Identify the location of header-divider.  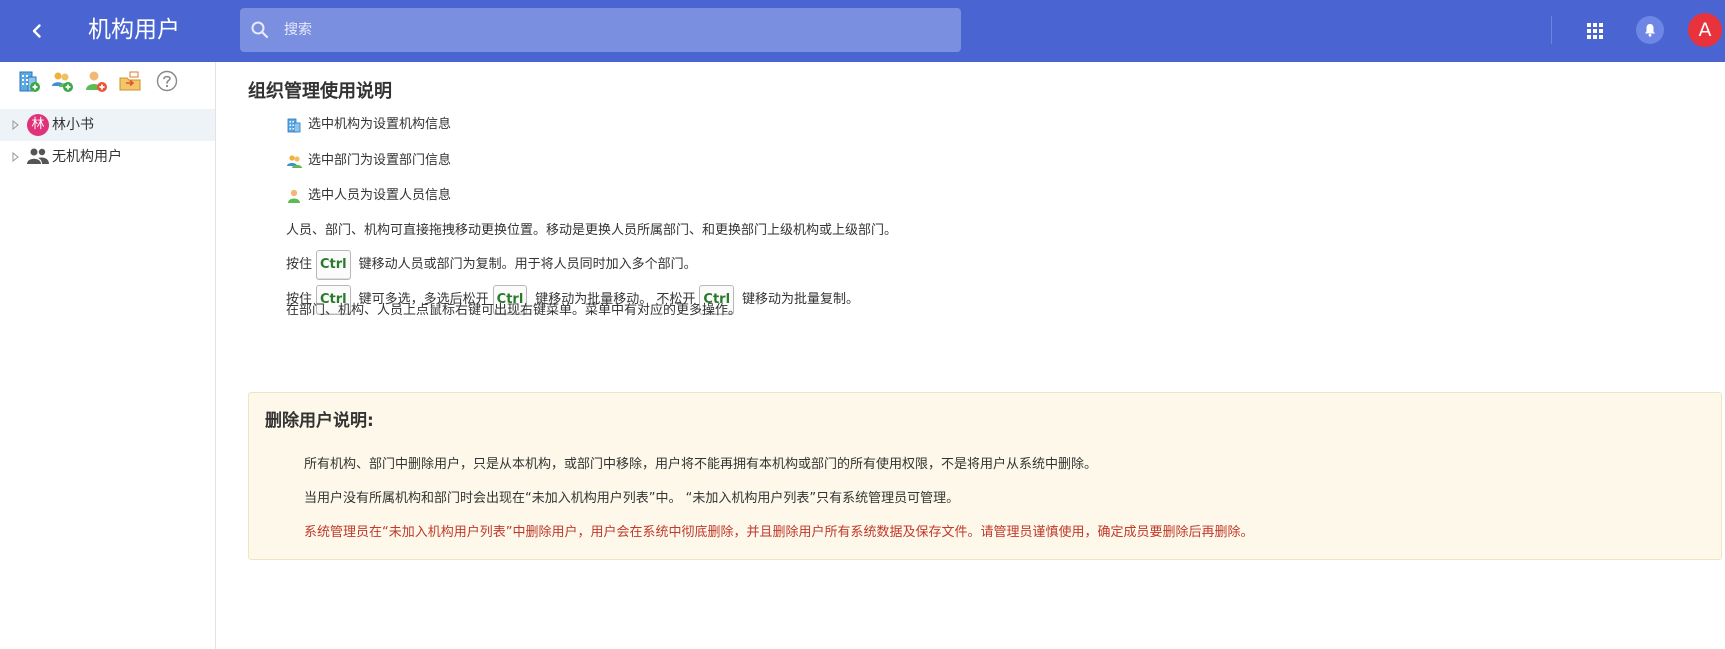
(1551, 30).